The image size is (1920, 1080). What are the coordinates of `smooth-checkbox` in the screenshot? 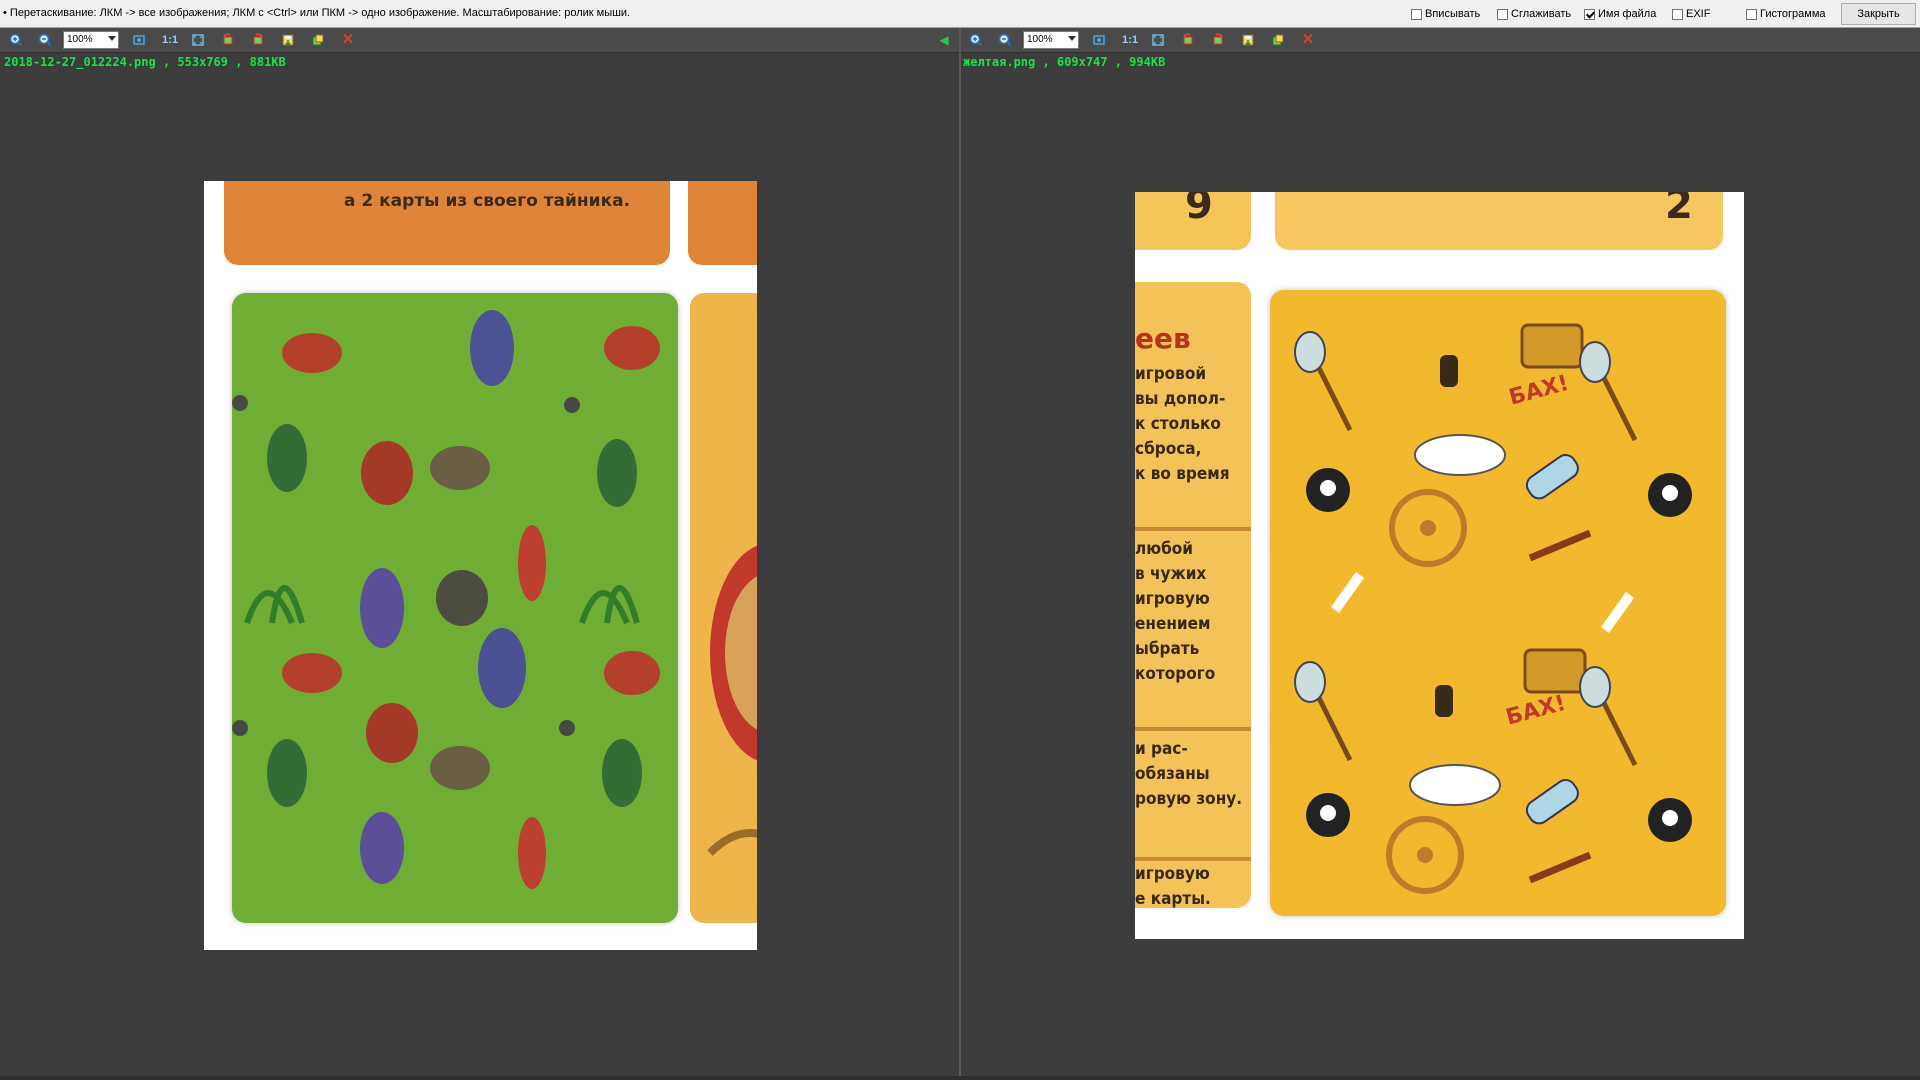 It's located at (1502, 14).